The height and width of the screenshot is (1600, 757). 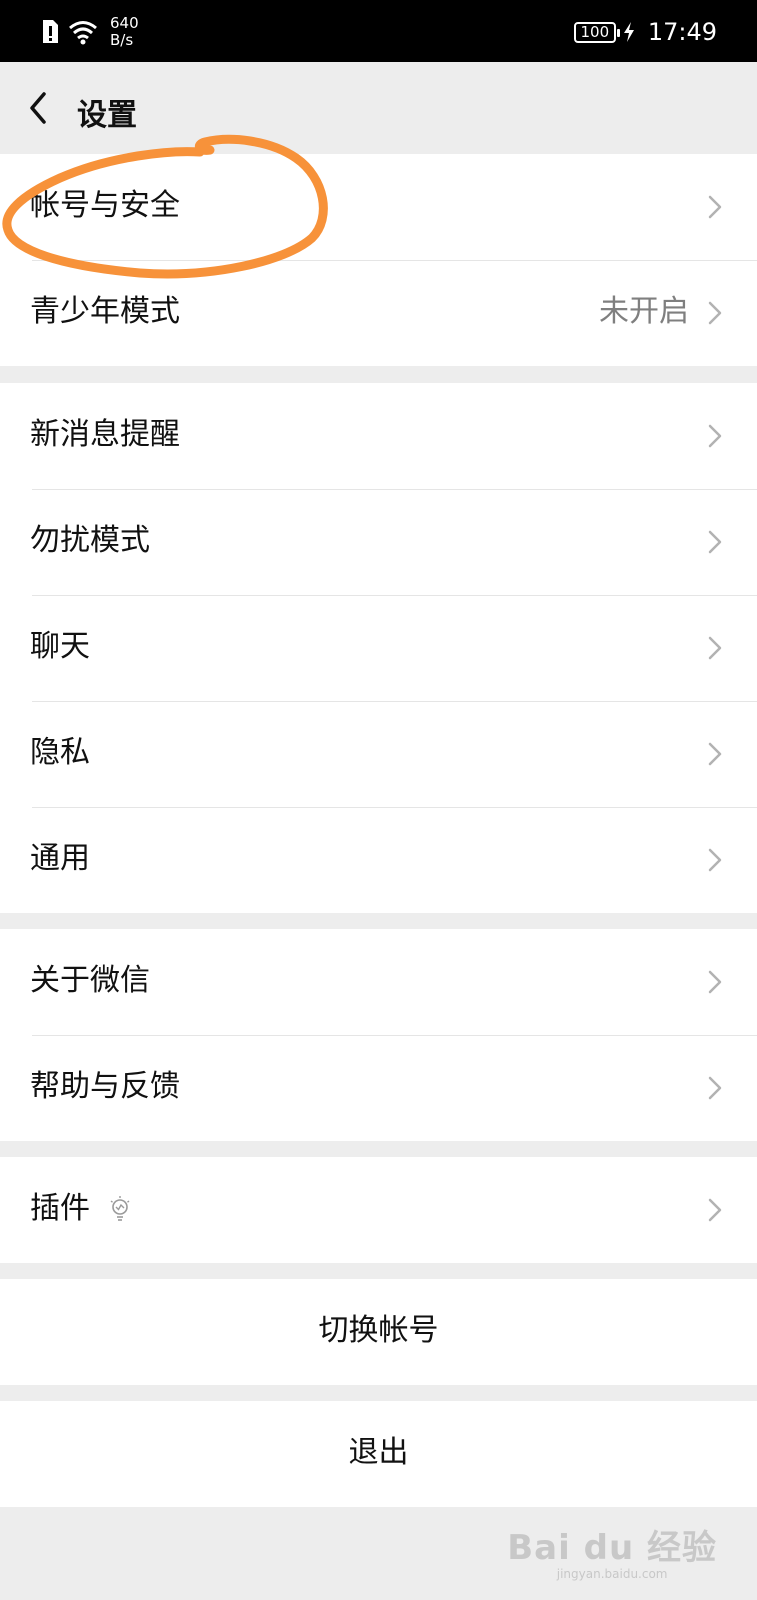 What do you see at coordinates (596, 32) in the screenshot?
I see `battery-indicator: 100` at bounding box center [596, 32].